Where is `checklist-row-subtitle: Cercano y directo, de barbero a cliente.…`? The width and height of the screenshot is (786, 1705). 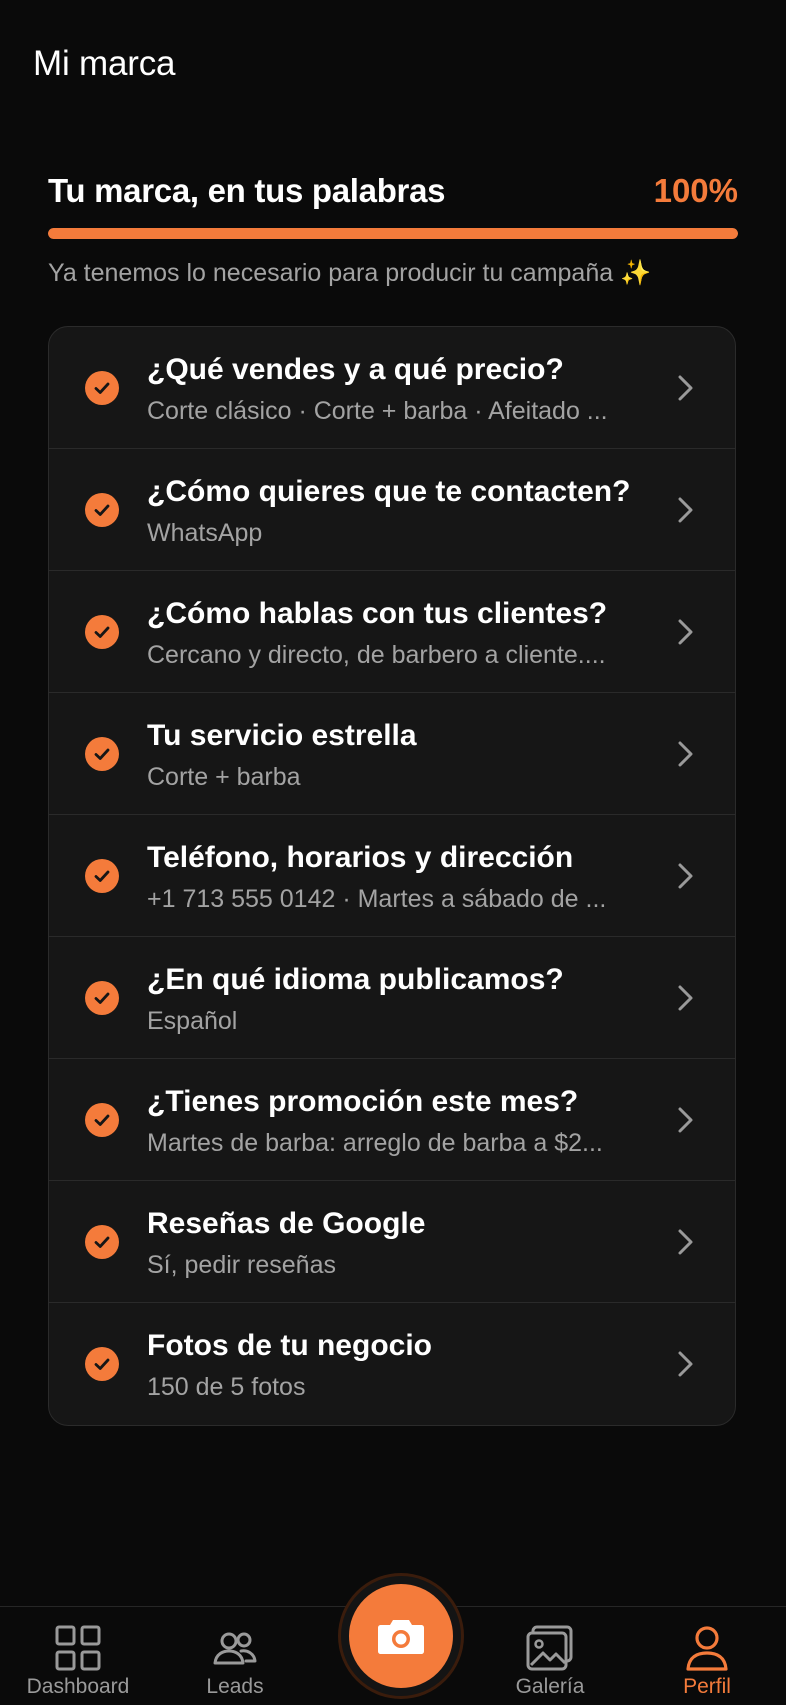 checklist-row-subtitle: Cercano y directo, de barbero a cliente.… is located at coordinates (376, 655).